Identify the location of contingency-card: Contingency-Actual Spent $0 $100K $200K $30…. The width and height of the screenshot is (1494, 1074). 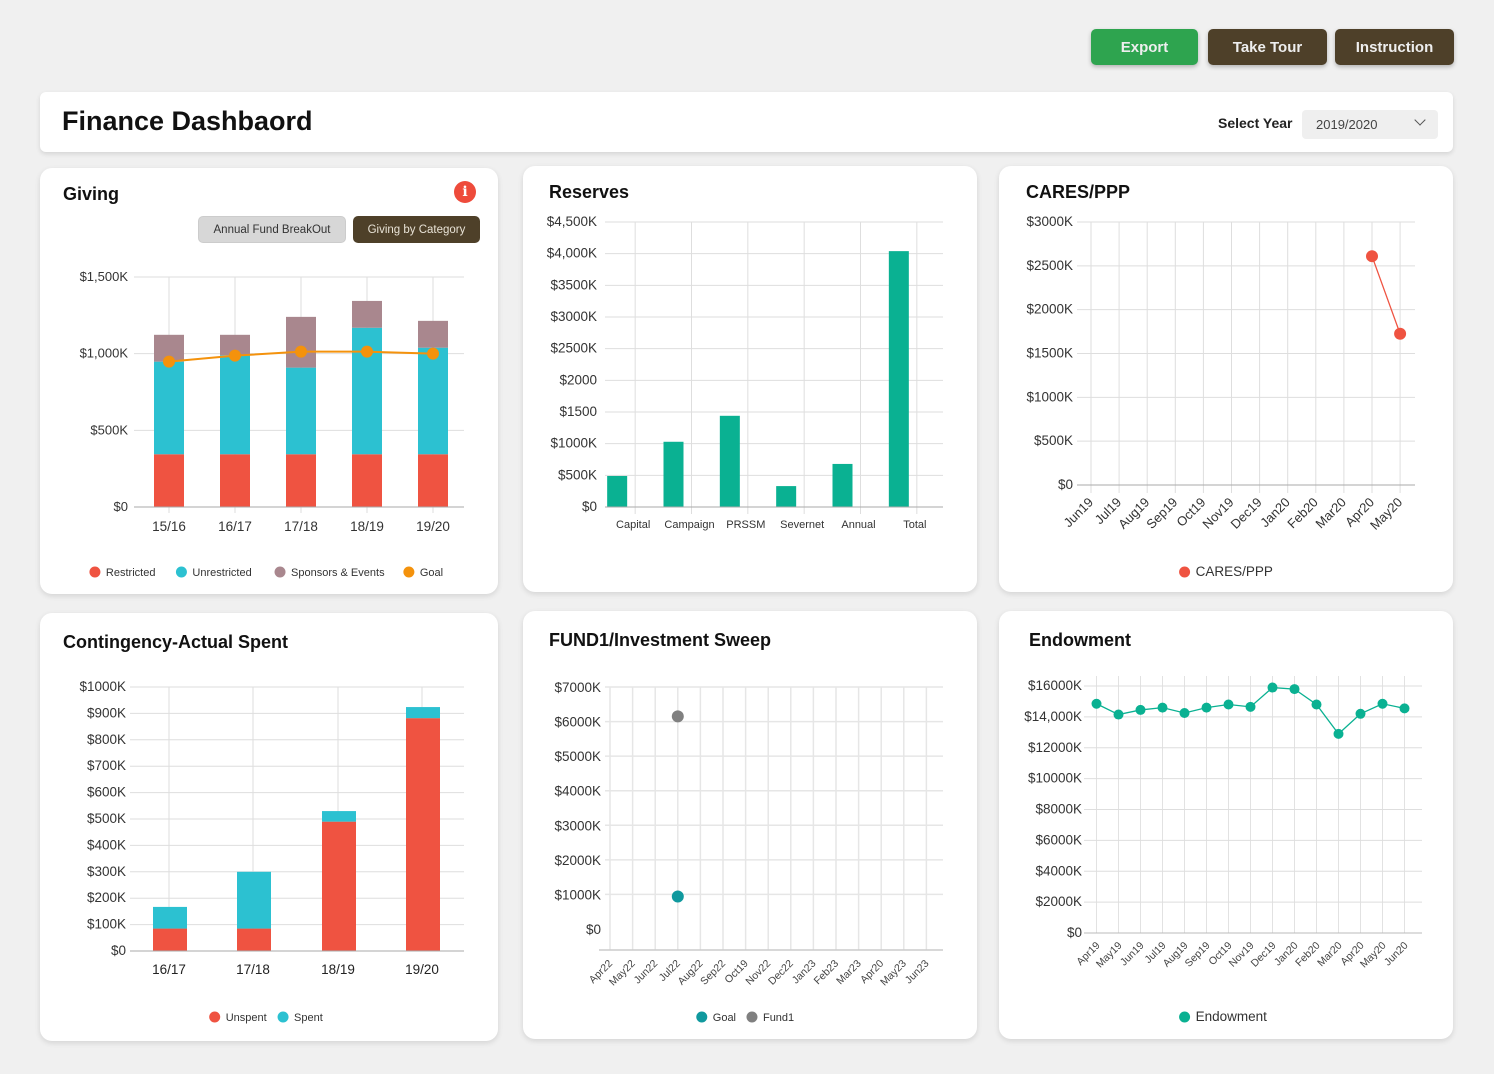
(269, 827).